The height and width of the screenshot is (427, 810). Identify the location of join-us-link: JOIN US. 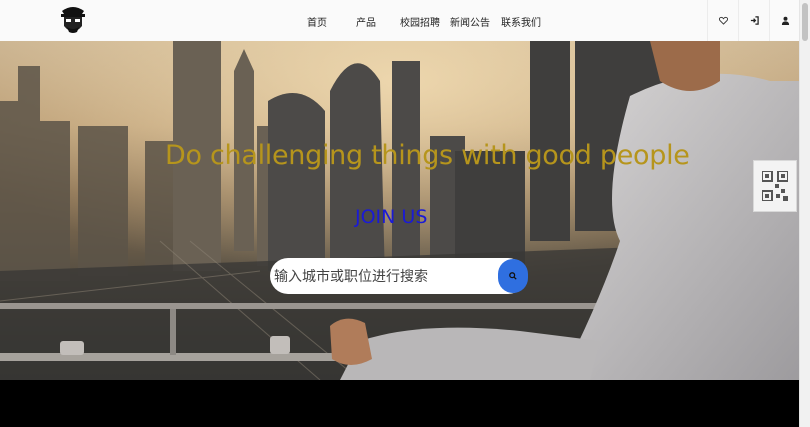
(391, 217).